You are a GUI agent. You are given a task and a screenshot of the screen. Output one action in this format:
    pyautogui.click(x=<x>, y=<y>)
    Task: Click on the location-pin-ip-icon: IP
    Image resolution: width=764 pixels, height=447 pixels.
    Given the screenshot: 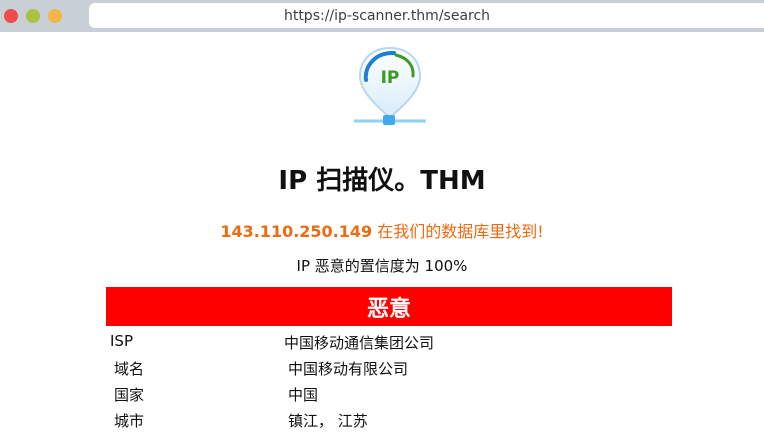 What is the action you would take?
    pyautogui.click(x=390, y=86)
    